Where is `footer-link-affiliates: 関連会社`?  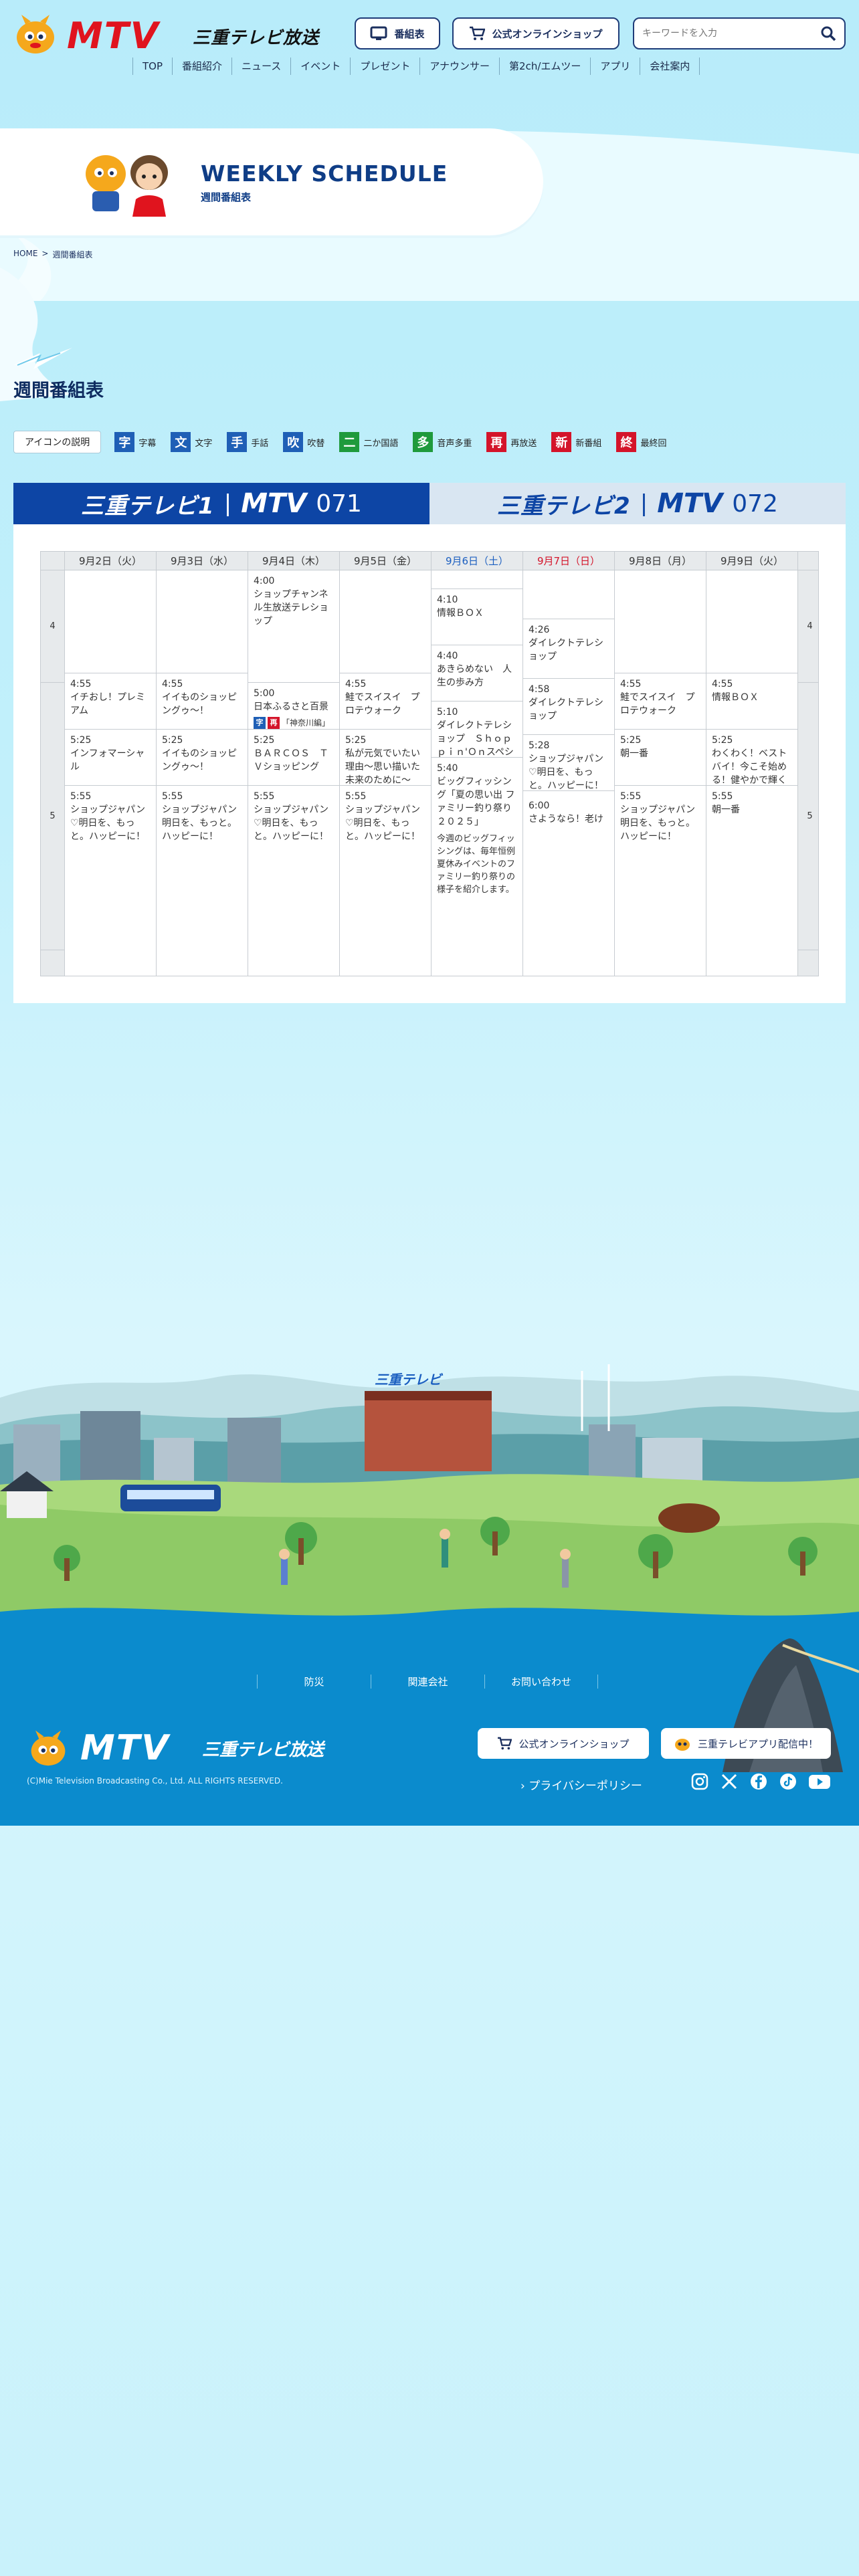
footer-link-affiliates: 関連会社 is located at coordinates (427, 1682).